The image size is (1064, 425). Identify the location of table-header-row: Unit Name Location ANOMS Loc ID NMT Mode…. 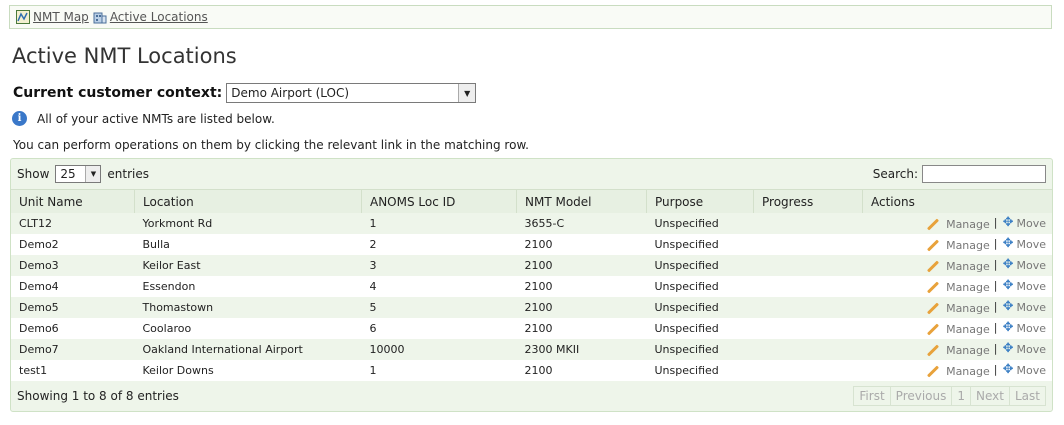
(531, 201).